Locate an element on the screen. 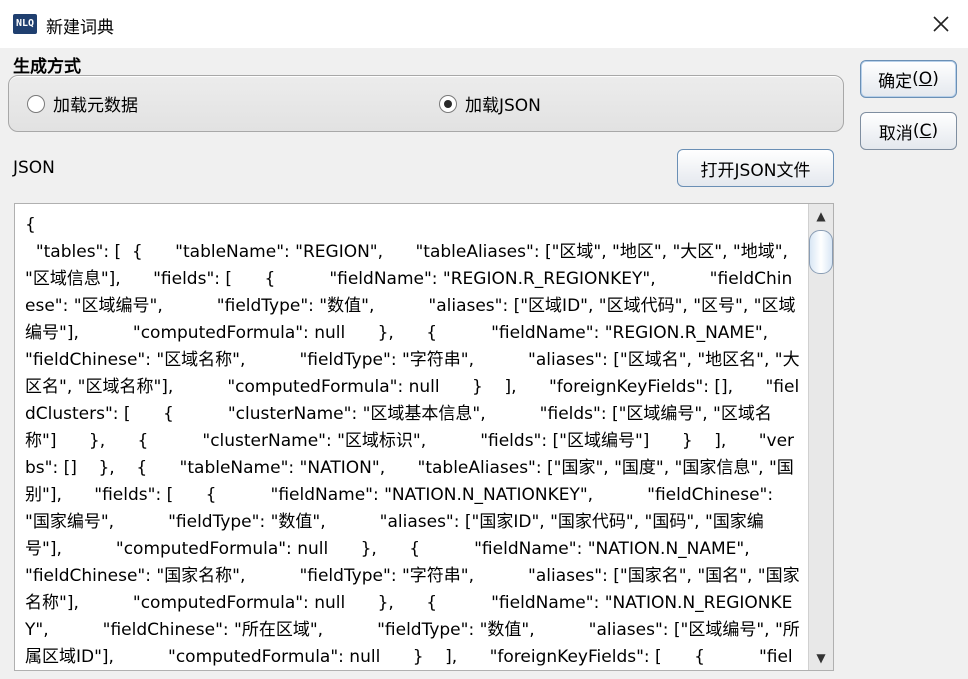 The height and width of the screenshot is (679, 968). vertical-scrollbar: ▲ ▼ is located at coordinates (820, 437).